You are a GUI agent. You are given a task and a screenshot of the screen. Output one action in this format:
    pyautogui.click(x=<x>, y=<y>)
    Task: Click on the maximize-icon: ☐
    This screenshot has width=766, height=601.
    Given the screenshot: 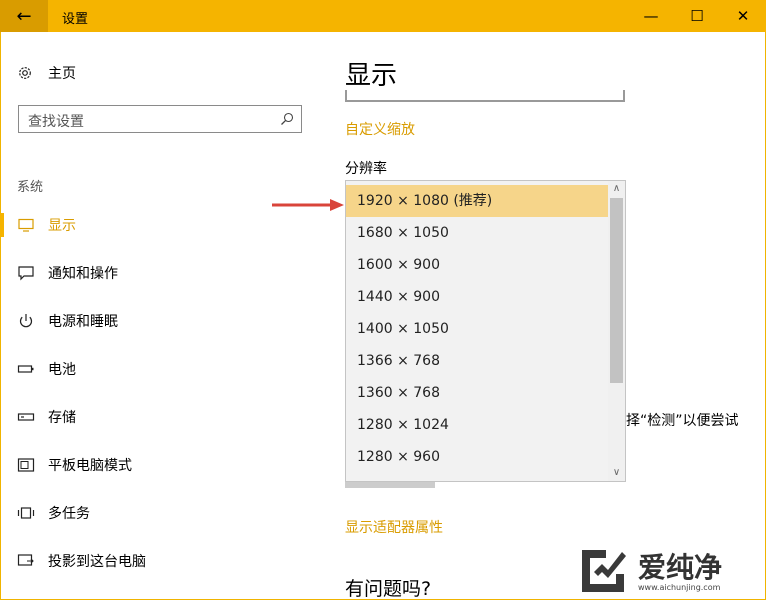 What is the action you would take?
    pyautogui.click(x=697, y=16)
    